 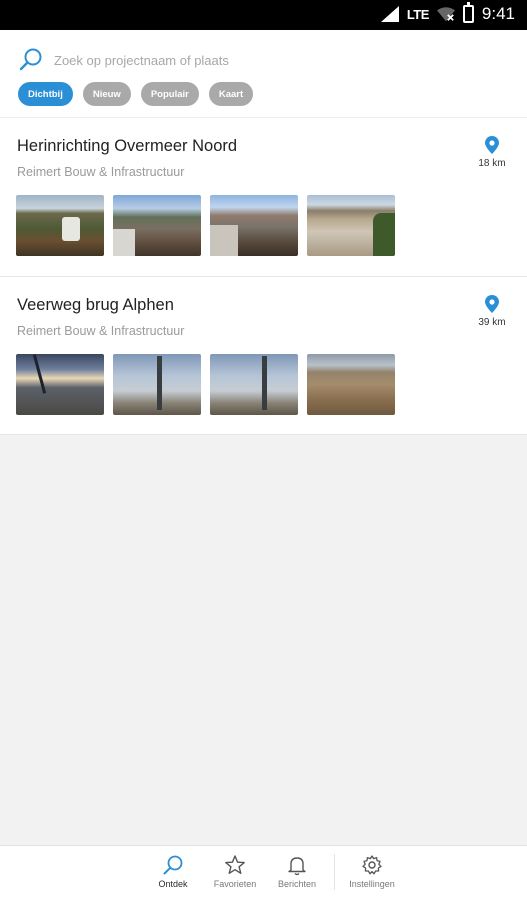 I want to click on project-title: Herinrichting Overmeer Noord, so click(x=127, y=146).